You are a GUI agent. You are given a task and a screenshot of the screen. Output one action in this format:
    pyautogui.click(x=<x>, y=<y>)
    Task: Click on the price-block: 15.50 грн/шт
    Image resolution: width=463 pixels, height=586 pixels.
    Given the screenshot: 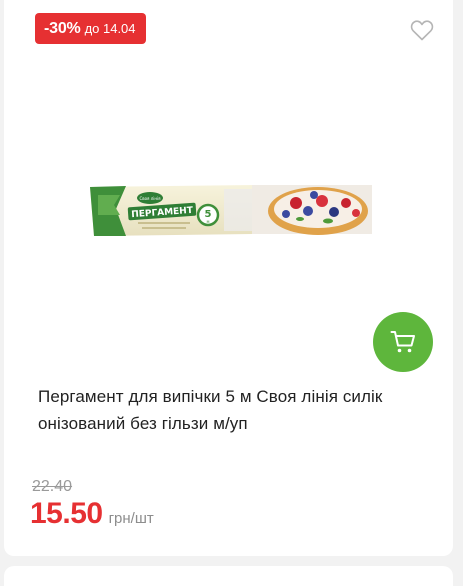 What is the action you would take?
    pyautogui.click(x=92, y=514)
    